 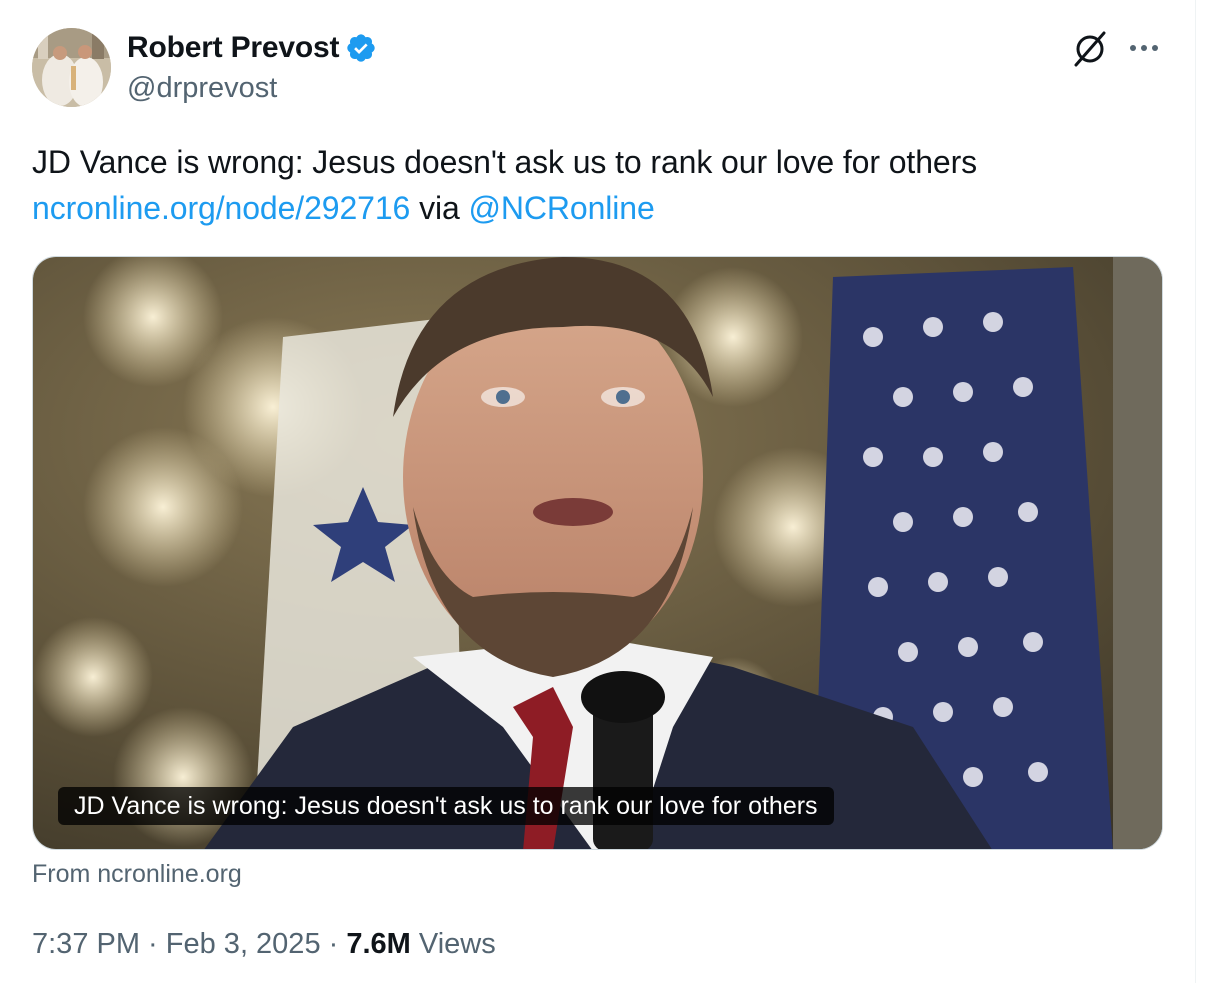 What do you see at coordinates (361, 48) in the screenshot?
I see `verified-badge-icon` at bounding box center [361, 48].